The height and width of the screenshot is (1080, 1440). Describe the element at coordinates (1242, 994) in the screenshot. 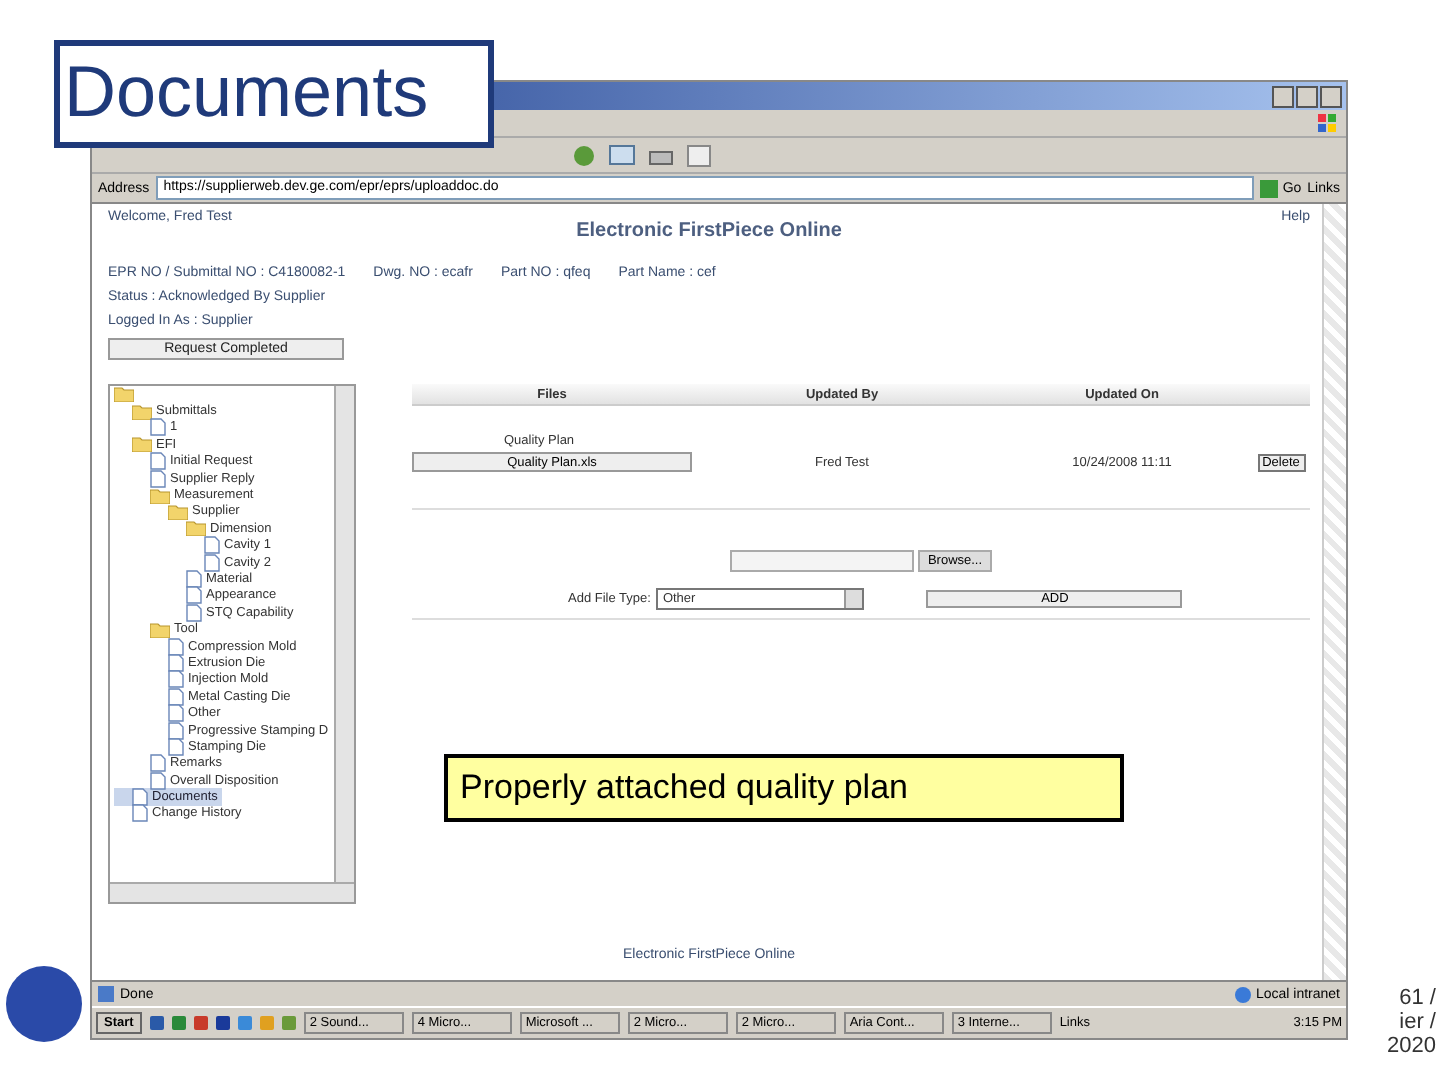

I see `globe-icon` at that location.